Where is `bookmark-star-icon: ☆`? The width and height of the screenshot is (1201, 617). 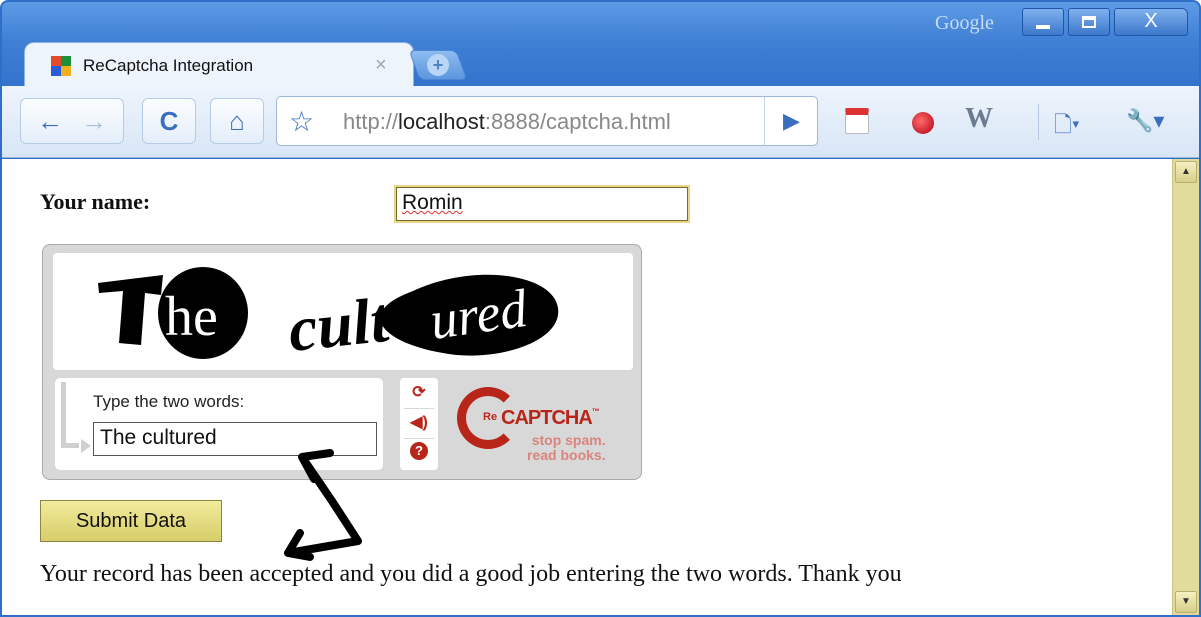 bookmark-star-icon: ☆ is located at coordinates (301, 121).